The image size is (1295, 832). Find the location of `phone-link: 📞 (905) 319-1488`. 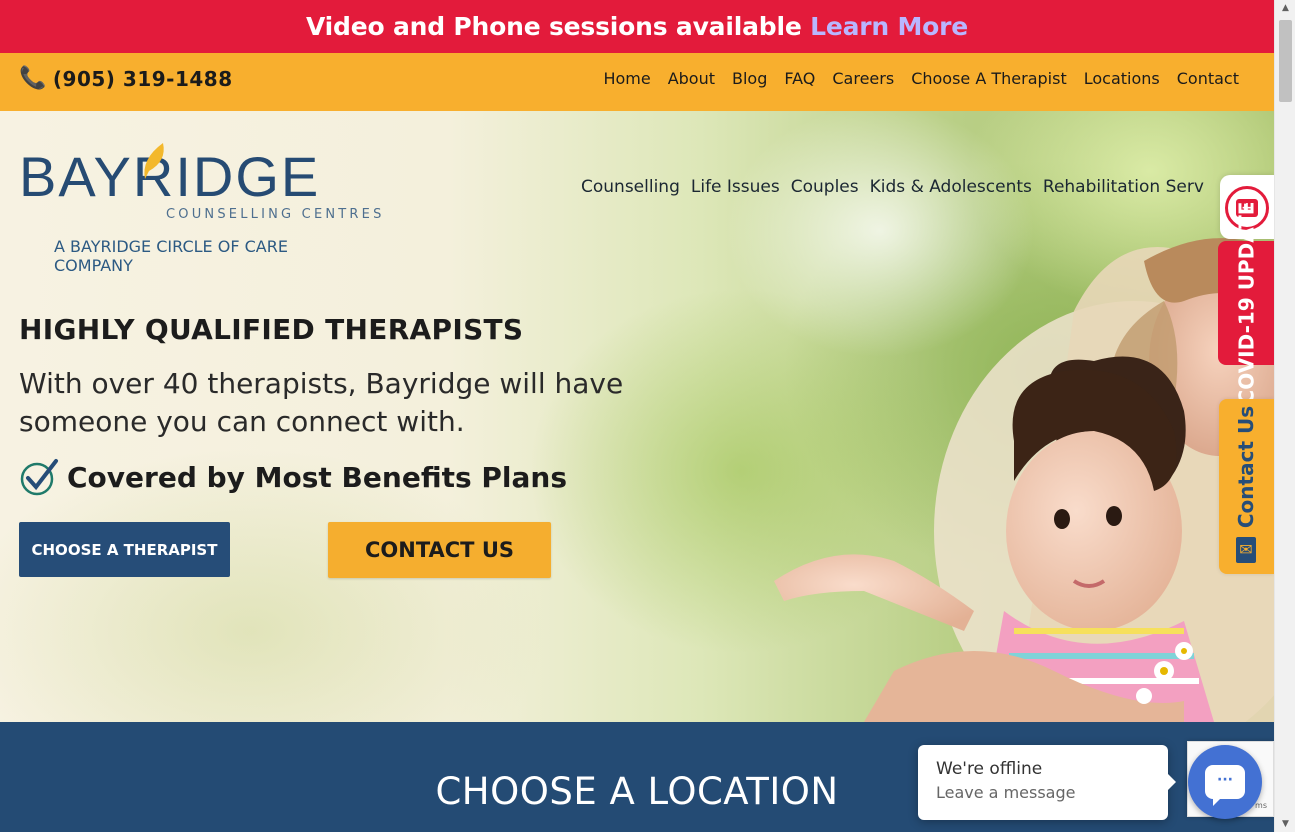

phone-link: 📞 (905) 319-1488 is located at coordinates (126, 79).